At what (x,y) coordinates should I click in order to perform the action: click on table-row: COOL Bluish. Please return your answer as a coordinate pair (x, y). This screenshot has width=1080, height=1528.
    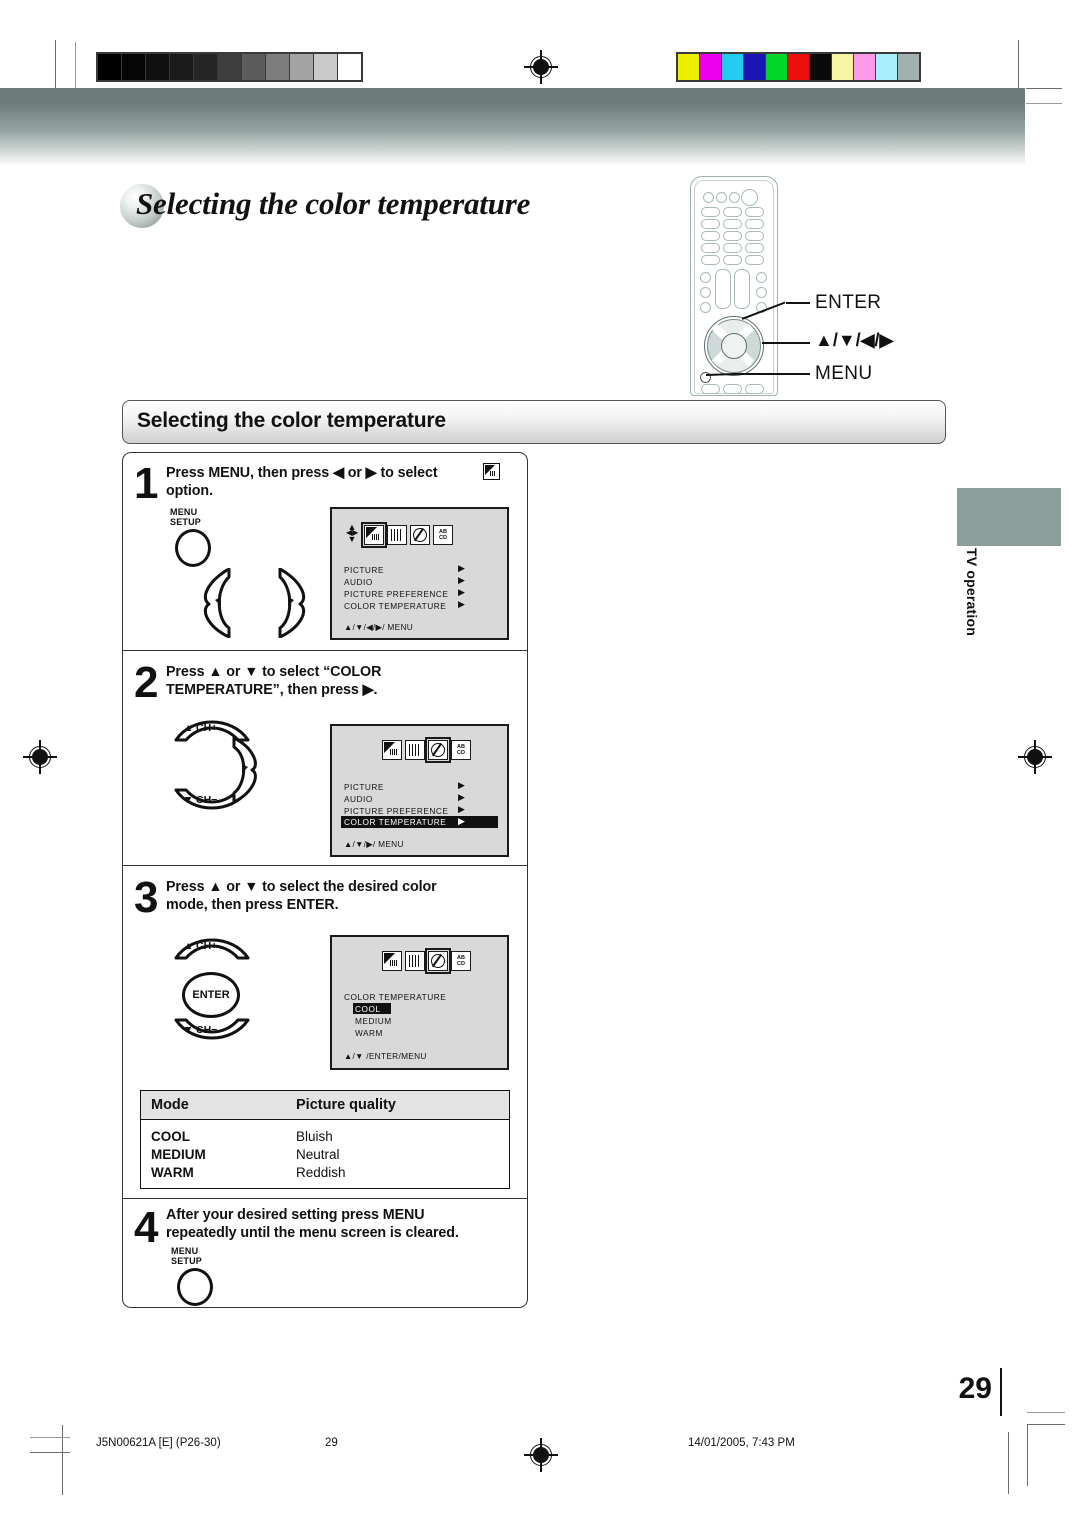
    Looking at the image, I should click on (325, 1136).